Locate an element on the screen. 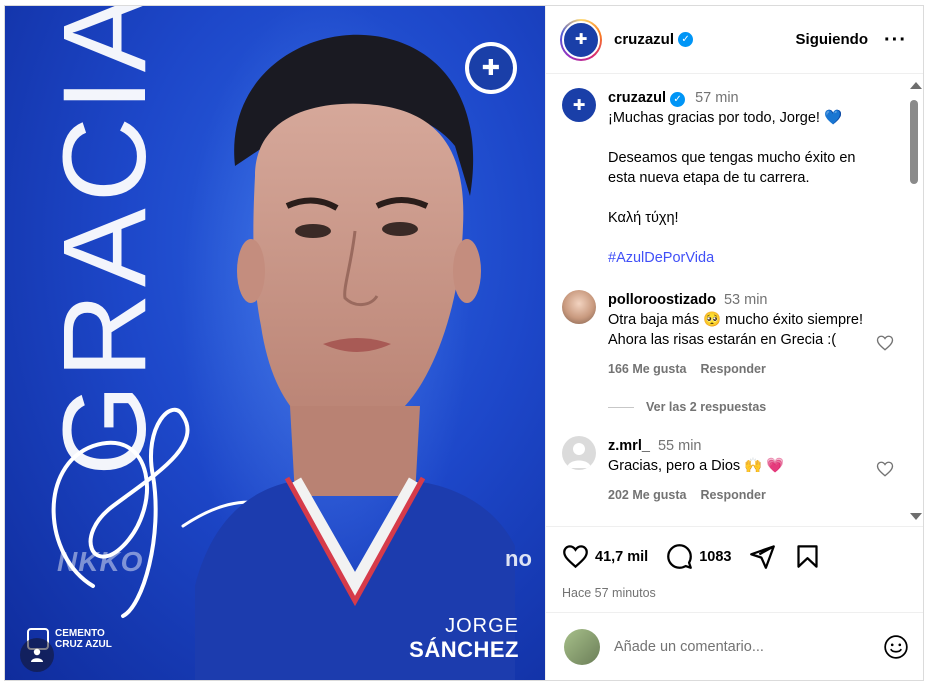 This screenshot has width=929, height=686. bookmark-icon is located at coordinates (807, 556).